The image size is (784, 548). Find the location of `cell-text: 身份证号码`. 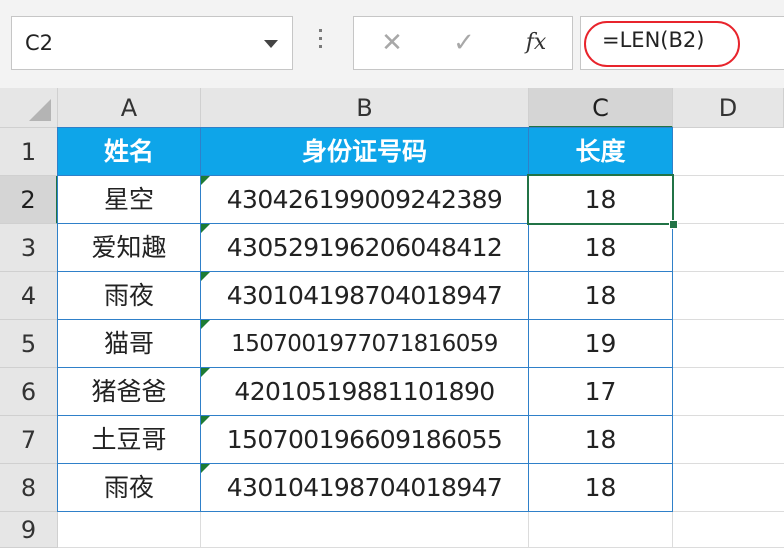

cell-text: 身份证号码 is located at coordinates (364, 151).